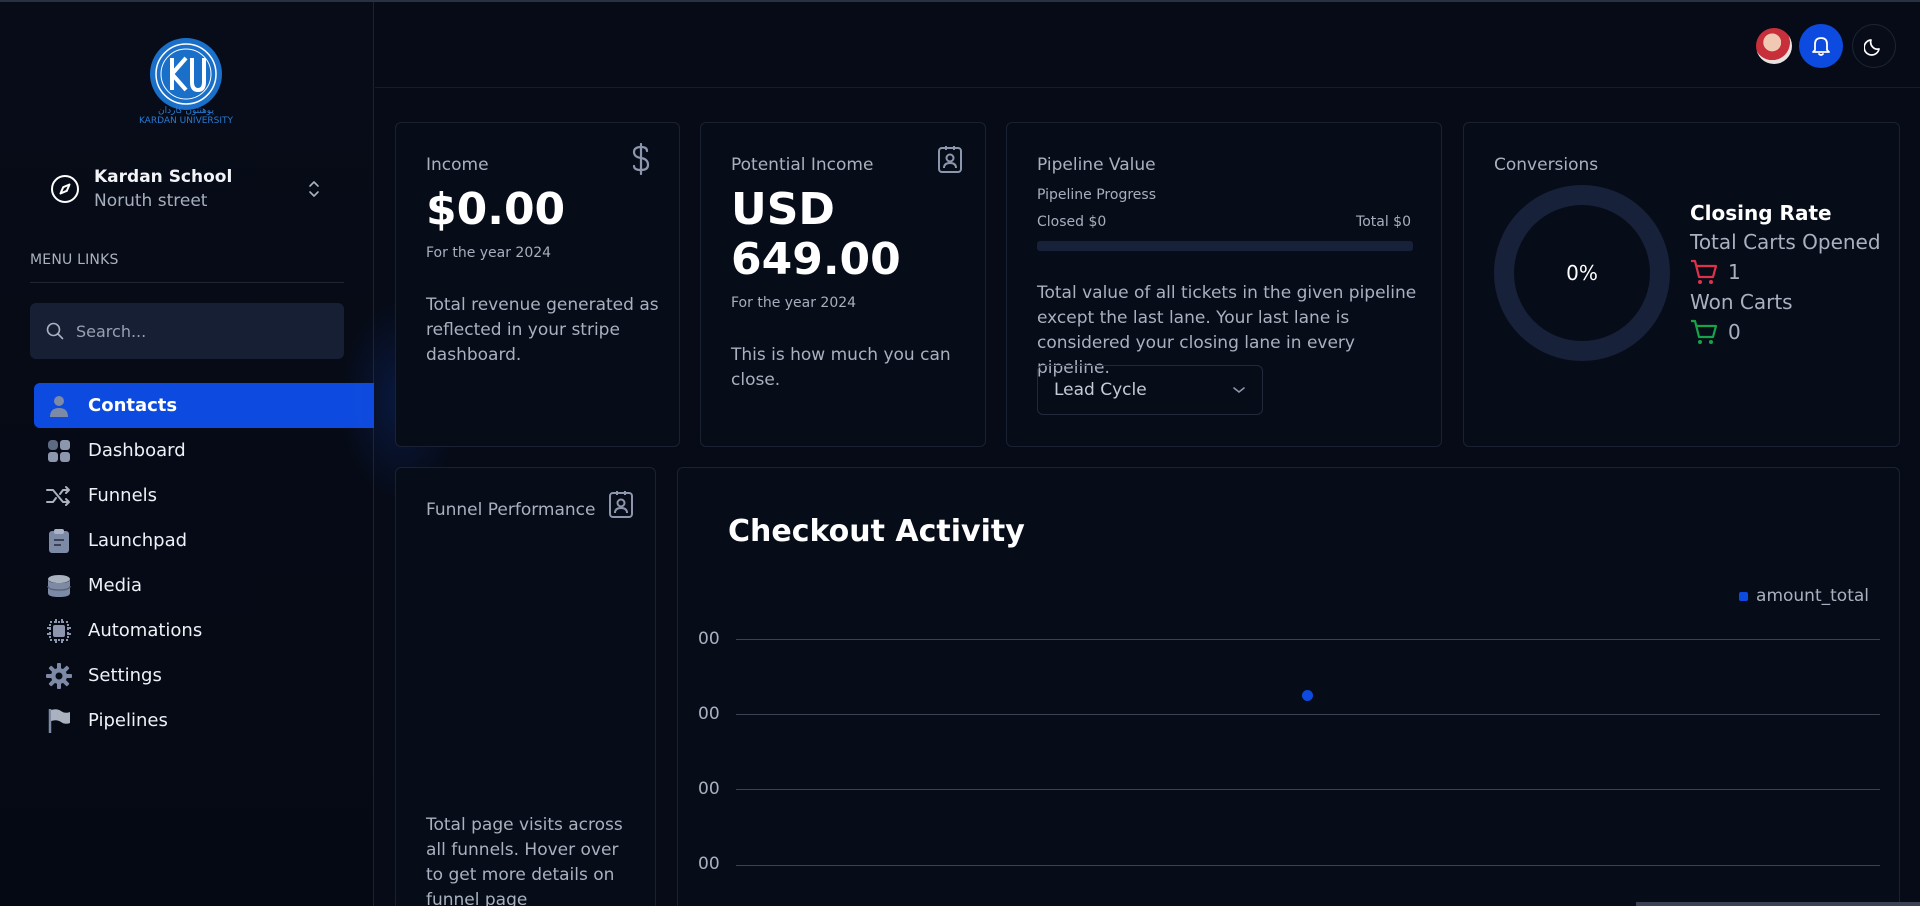  What do you see at coordinates (496, 209) in the screenshot?
I see `income-value: $0.00` at bounding box center [496, 209].